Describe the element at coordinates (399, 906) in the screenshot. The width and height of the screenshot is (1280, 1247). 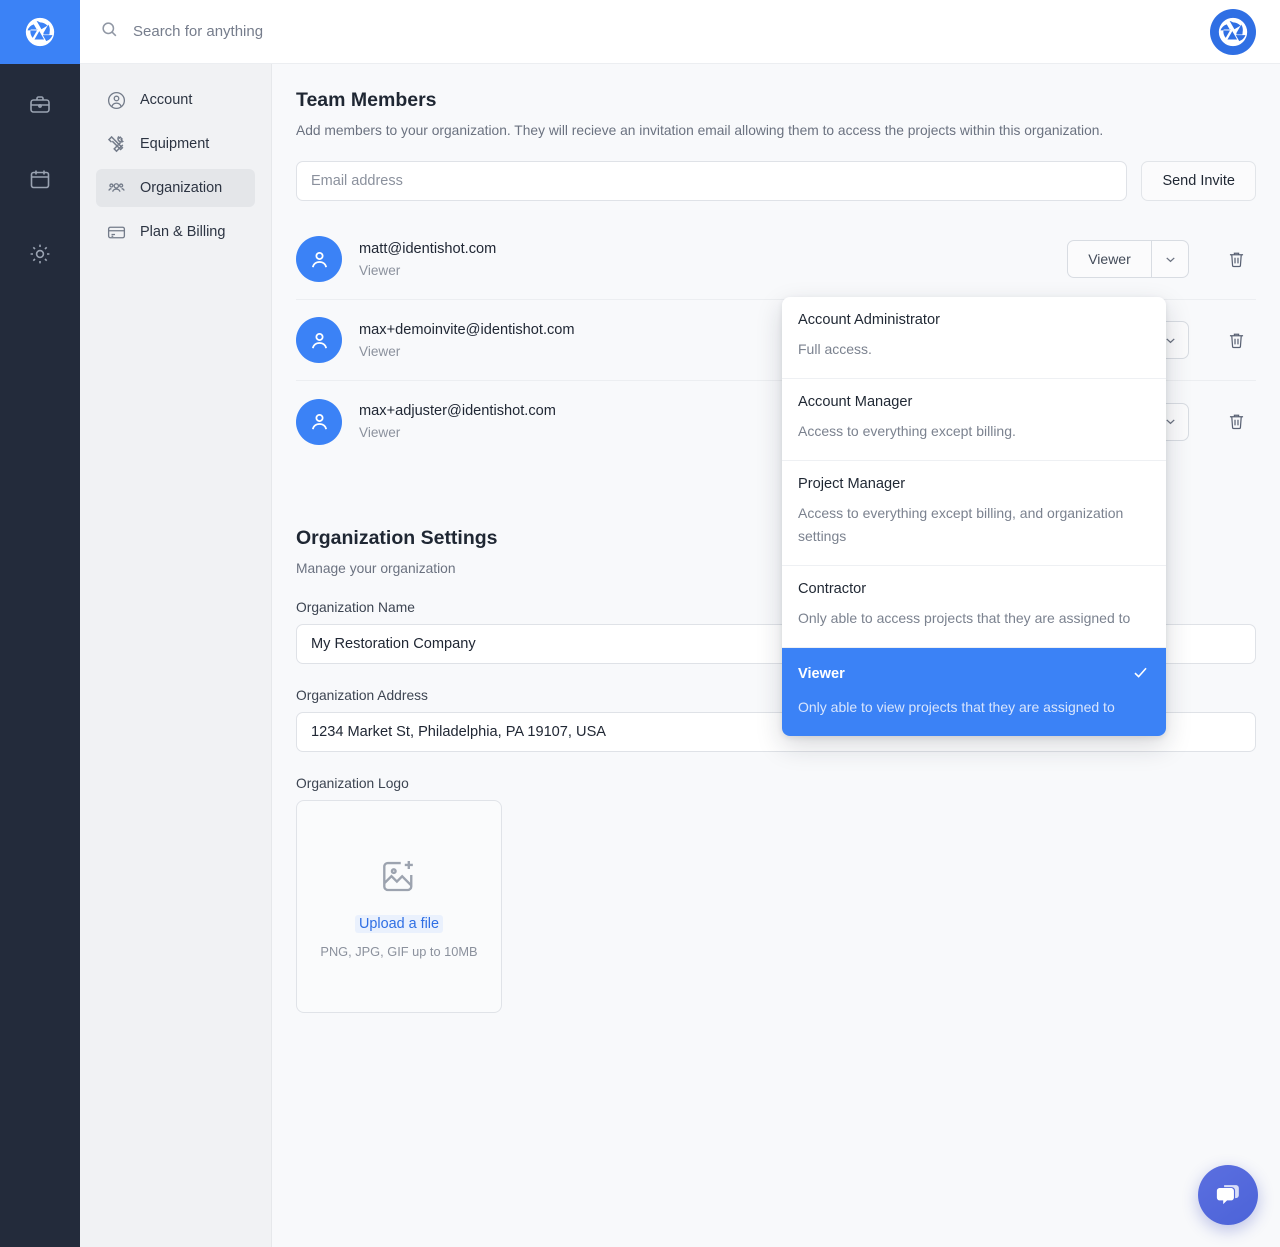
I see `logo-dropzone: Upload a file PNG, JPG, GIF up to 10MB` at that location.